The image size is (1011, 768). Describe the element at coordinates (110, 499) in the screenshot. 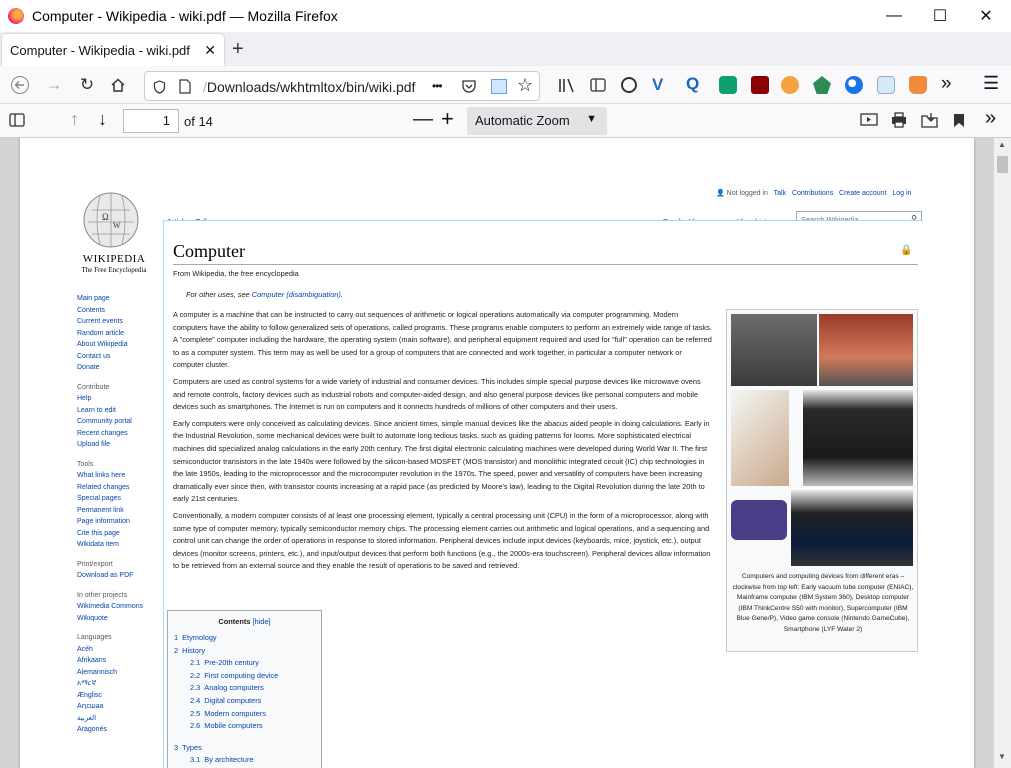

I see `sidebar-item-special-pages: Special pages` at that location.